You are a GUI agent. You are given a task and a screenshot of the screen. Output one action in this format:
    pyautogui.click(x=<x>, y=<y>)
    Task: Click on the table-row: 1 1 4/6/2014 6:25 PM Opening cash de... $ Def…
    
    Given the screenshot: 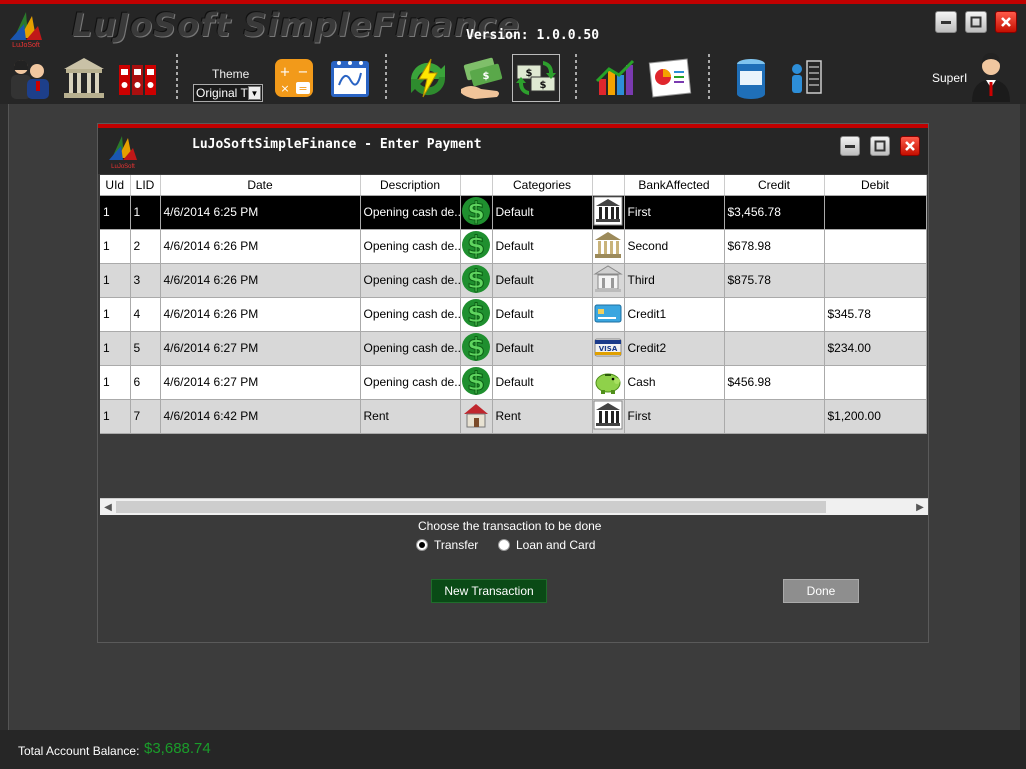 What is the action you would take?
    pyautogui.click(x=513, y=212)
    